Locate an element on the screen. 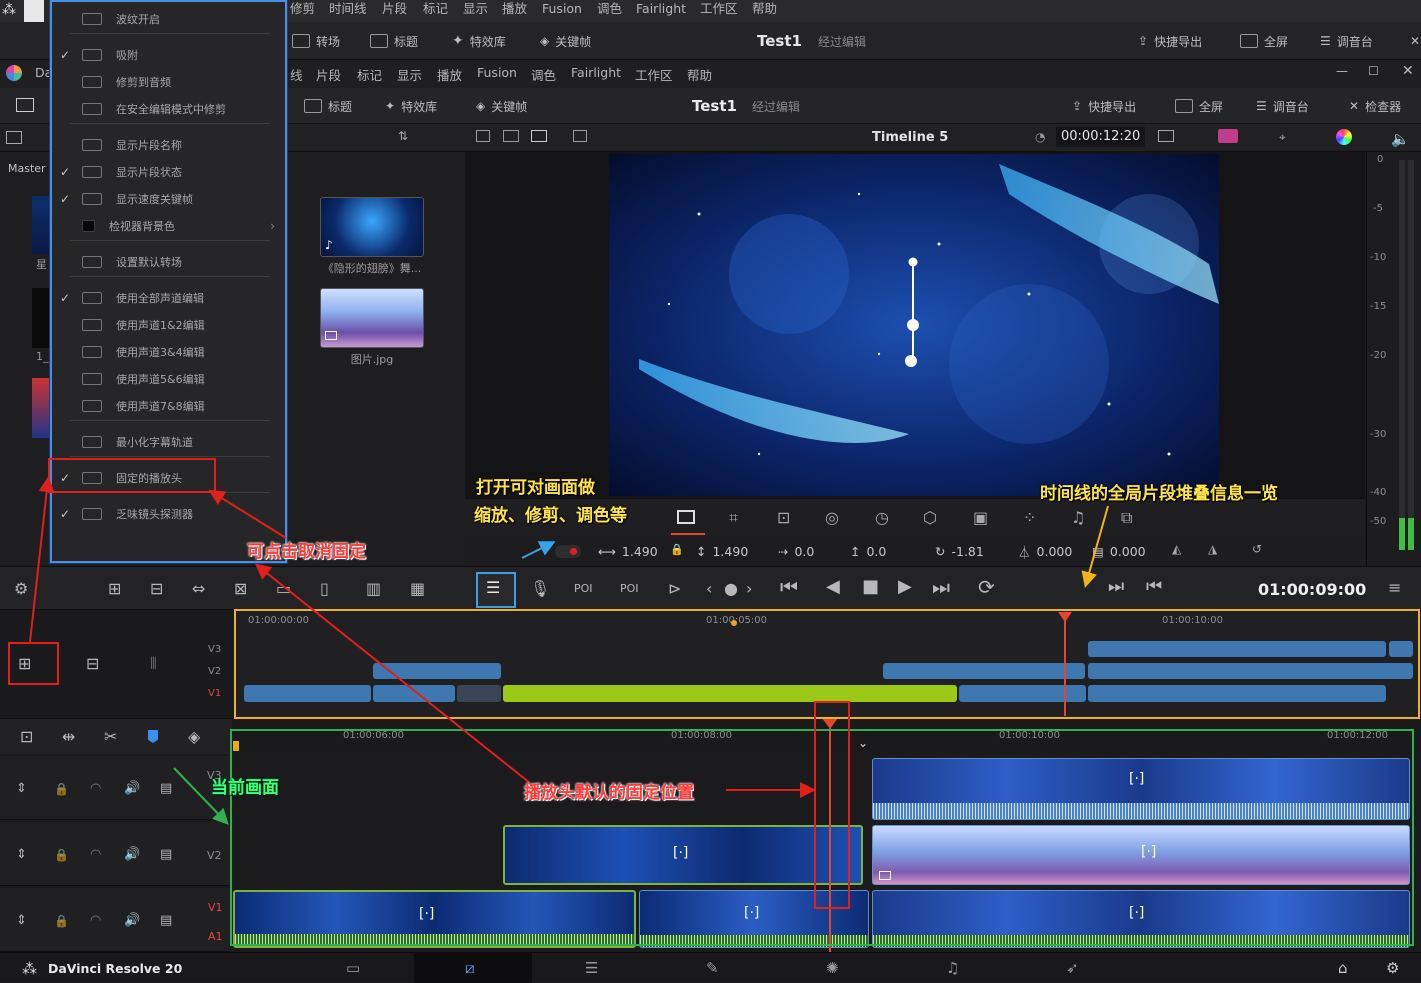  annotation-uncheck: 可点击取消固定 is located at coordinates (306, 552).